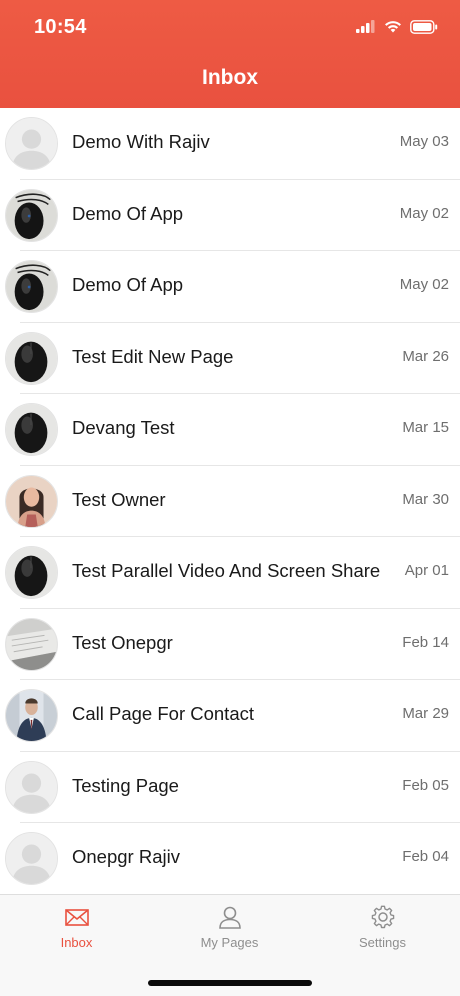 This screenshot has height=996, width=460. What do you see at coordinates (126, 856) in the screenshot?
I see `item-title: Onepgr Rajiv` at bounding box center [126, 856].